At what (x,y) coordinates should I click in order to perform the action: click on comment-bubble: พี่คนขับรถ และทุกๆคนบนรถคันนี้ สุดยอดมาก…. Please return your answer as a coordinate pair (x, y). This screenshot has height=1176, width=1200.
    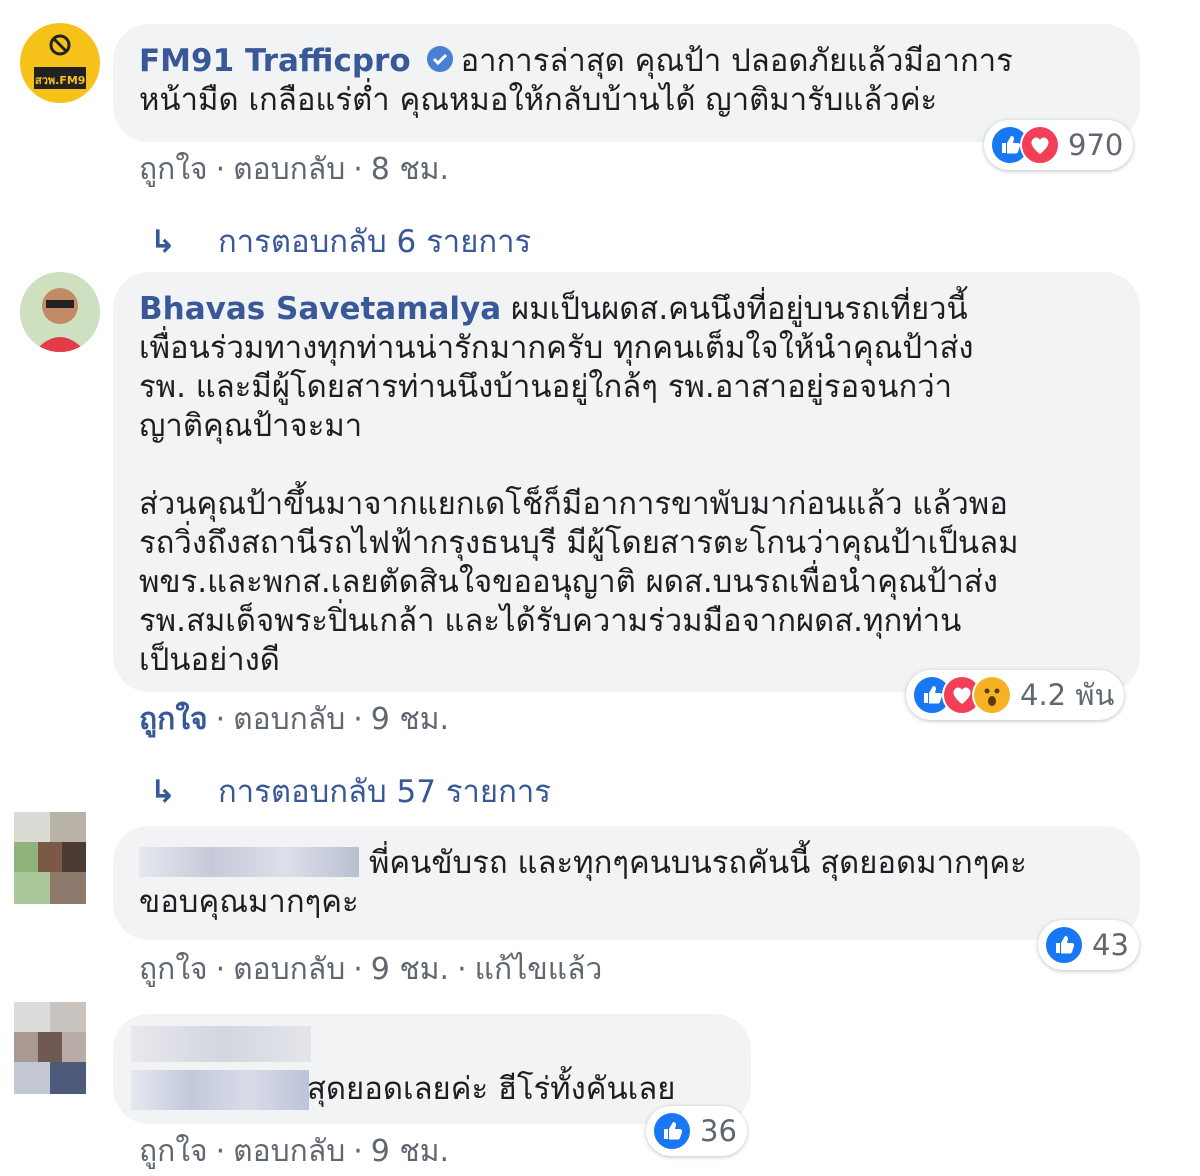
    Looking at the image, I should click on (626, 883).